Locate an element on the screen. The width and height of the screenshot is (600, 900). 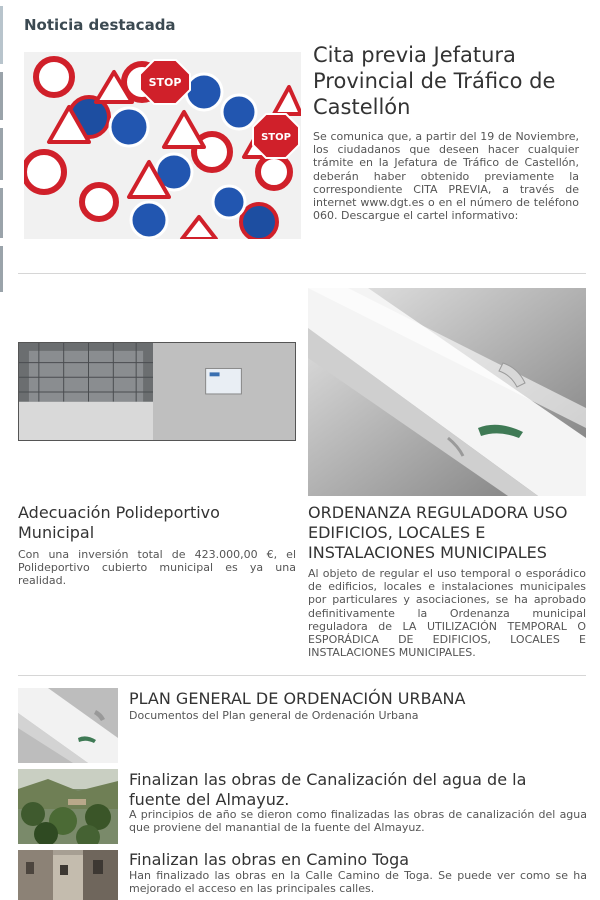
ordinance-image is located at coordinates (447, 392).